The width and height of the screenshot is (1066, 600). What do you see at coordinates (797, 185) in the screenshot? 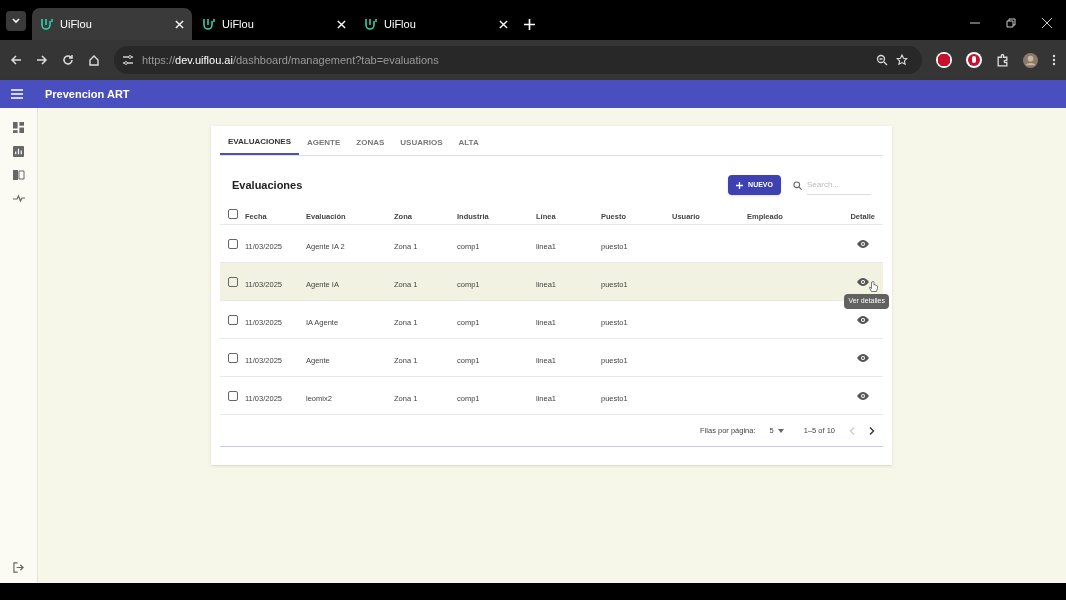
I see `search-icon` at bounding box center [797, 185].